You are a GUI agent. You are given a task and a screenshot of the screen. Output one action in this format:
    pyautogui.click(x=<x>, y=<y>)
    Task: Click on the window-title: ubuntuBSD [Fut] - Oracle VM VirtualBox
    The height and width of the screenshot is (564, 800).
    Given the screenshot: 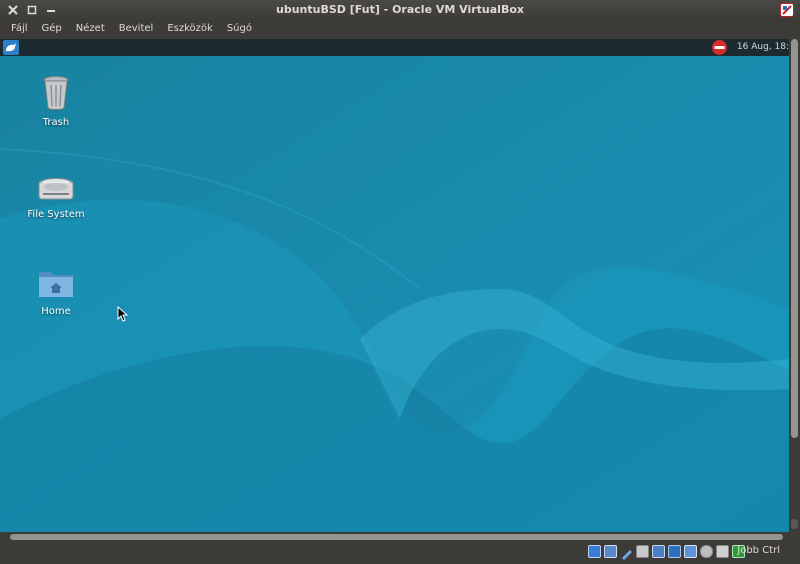 What is the action you would take?
    pyautogui.click(x=400, y=9)
    